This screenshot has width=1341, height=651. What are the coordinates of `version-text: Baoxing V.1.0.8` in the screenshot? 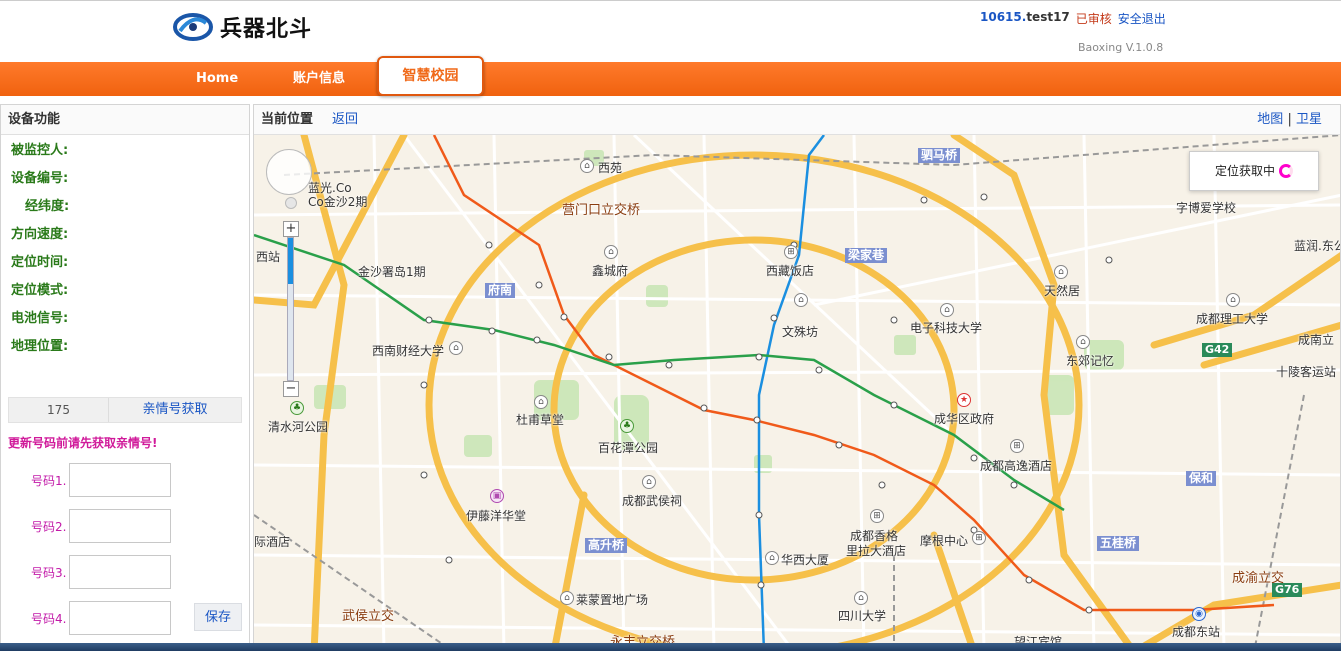 It's located at (1121, 47).